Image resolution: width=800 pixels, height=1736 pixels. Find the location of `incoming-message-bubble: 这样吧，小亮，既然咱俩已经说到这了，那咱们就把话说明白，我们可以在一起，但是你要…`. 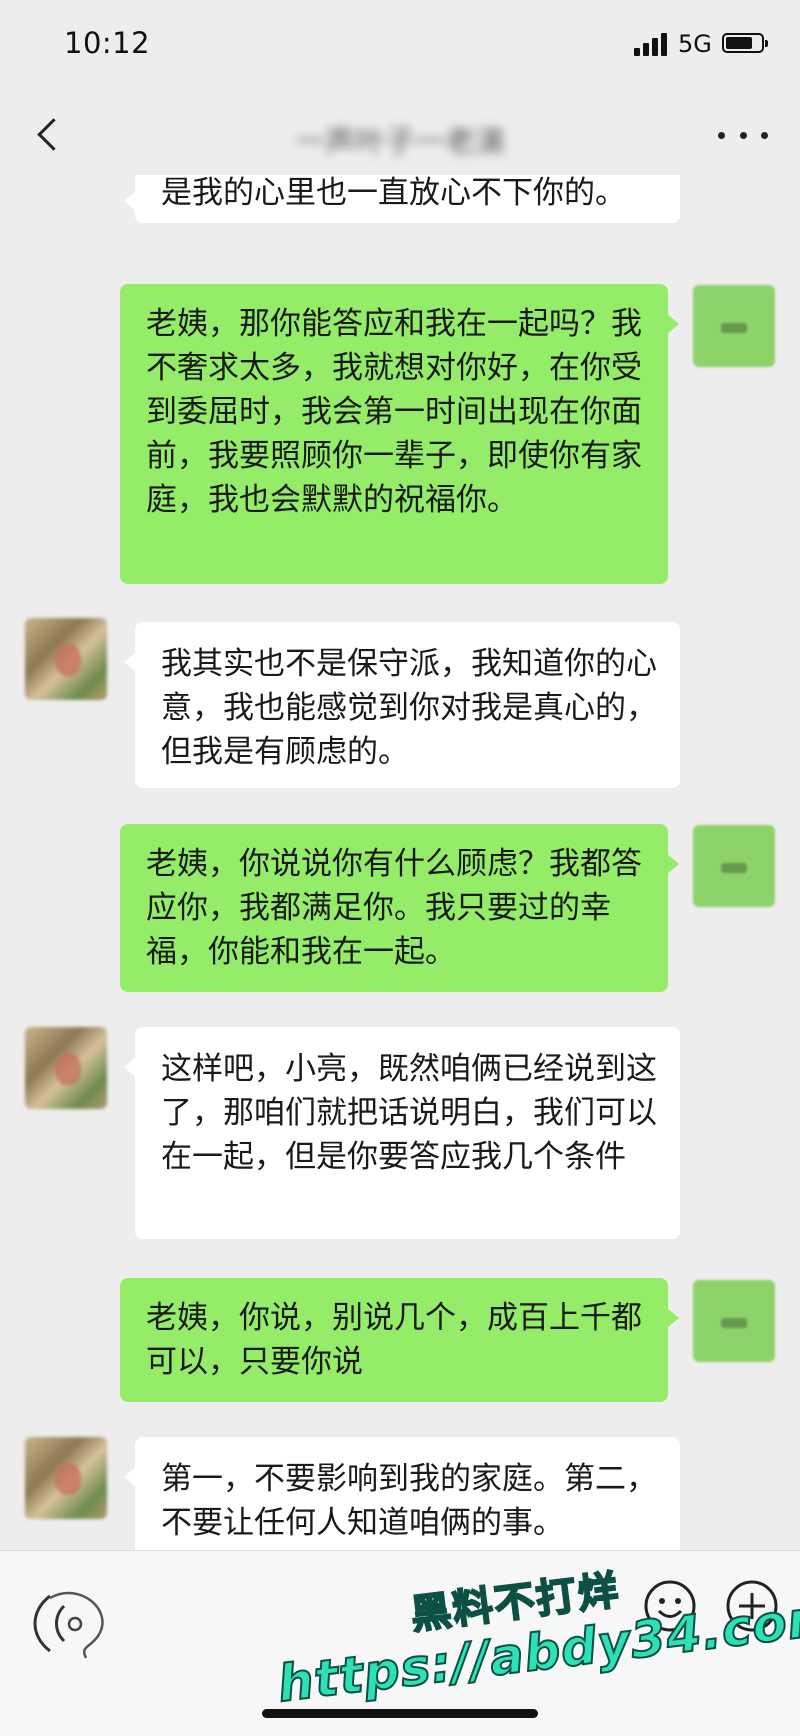

incoming-message-bubble: 这样吧，小亮，既然咱俩已经说到这了，那咱们就把话说明白，我们可以在一起，但是你要… is located at coordinates (402, 1133).